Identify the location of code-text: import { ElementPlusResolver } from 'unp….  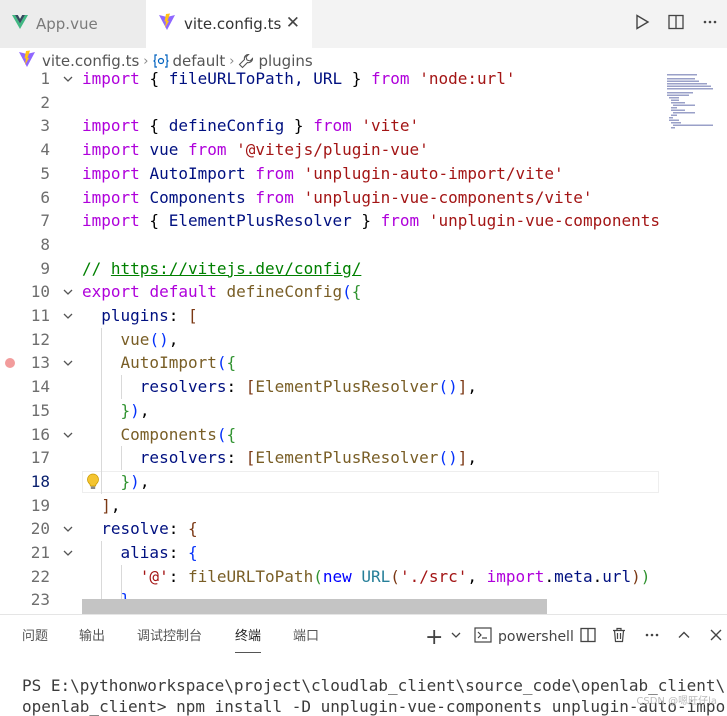
(371, 221).